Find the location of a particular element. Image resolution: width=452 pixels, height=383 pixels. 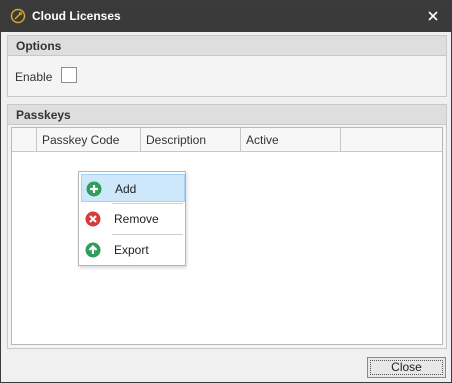

passkeys-header: Passkeys is located at coordinates (227, 115).